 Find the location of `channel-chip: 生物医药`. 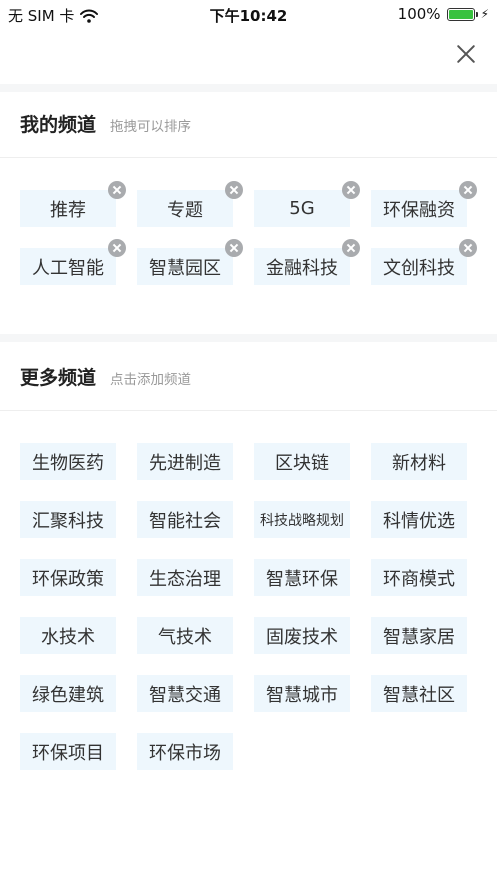

channel-chip: 生物医药 is located at coordinates (68, 461).